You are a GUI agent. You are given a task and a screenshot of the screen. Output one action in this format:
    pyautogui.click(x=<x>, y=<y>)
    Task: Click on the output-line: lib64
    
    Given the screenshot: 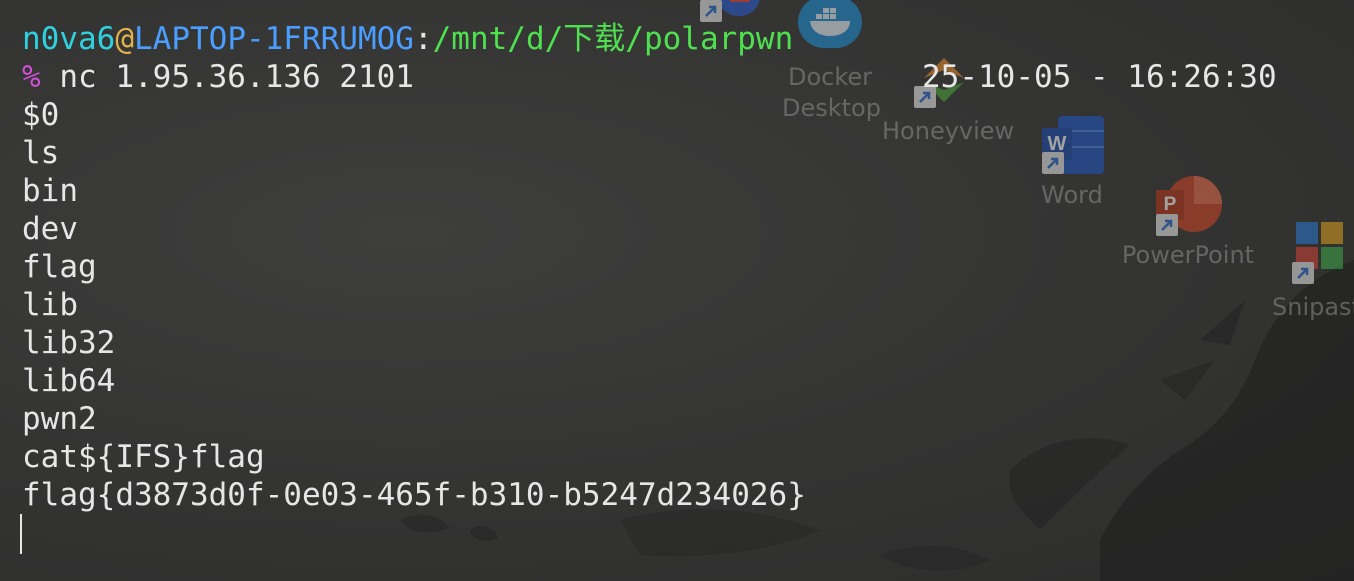 What is the action you would take?
    pyautogui.click(x=69, y=381)
    